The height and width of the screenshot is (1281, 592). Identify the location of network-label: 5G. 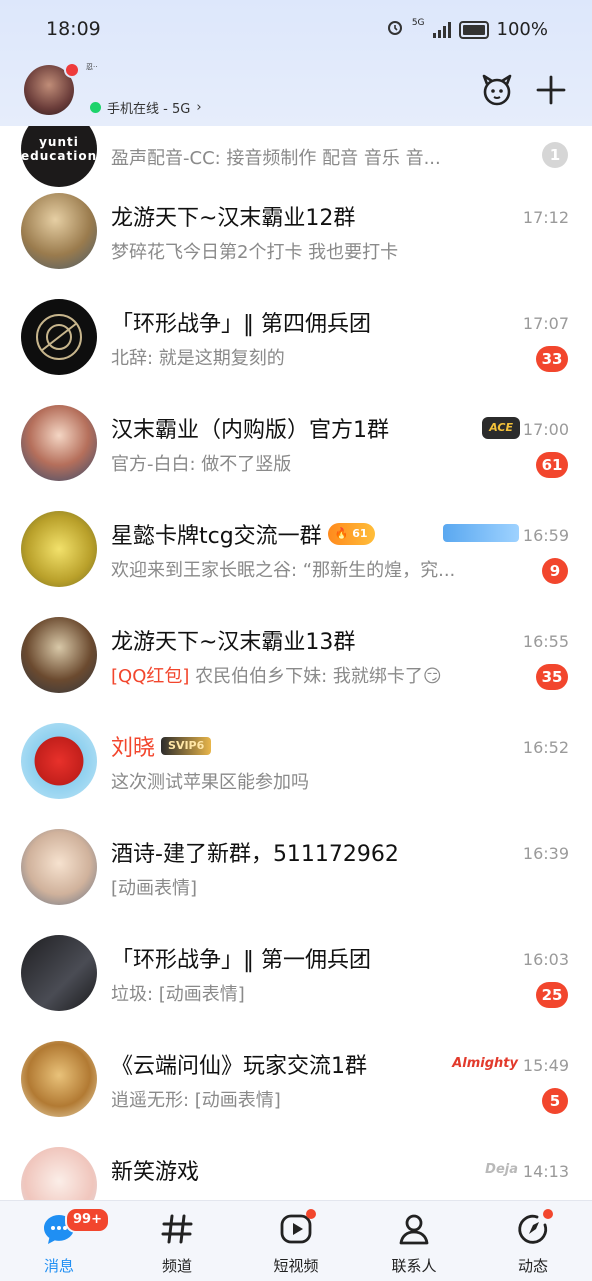
(418, 23).